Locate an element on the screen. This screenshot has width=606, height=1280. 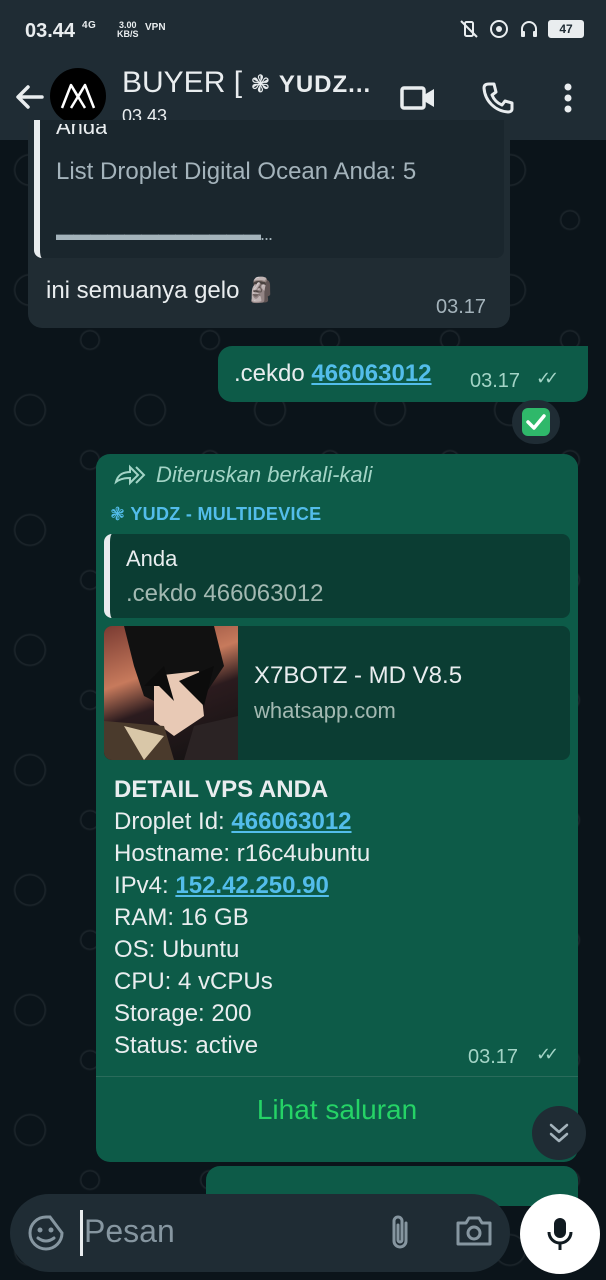
ip-address-link: 152.42.250.90 is located at coordinates (251, 885).